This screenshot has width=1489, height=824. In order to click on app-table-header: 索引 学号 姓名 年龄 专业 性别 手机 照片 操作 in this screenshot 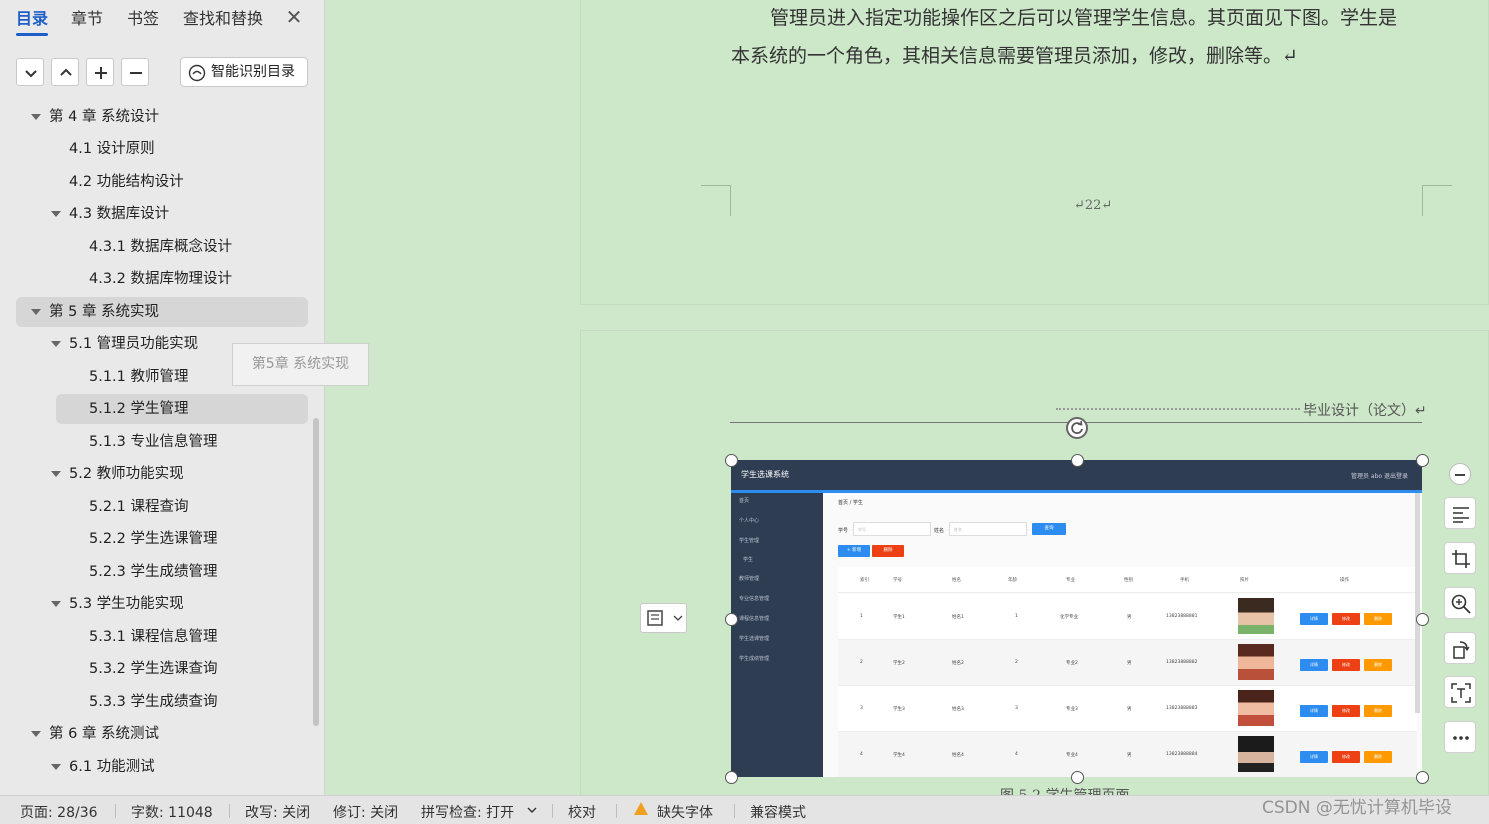, I will do `click(1127, 580)`.